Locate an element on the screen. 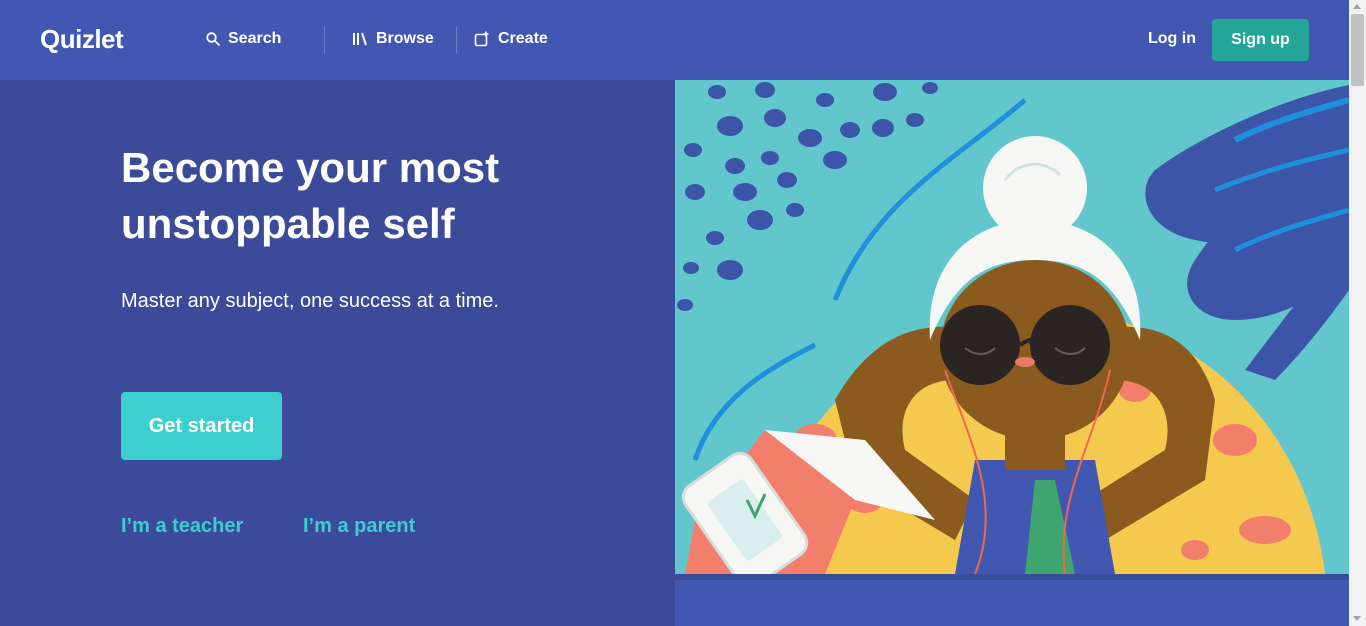  login-link: Log in is located at coordinates (1172, 39).